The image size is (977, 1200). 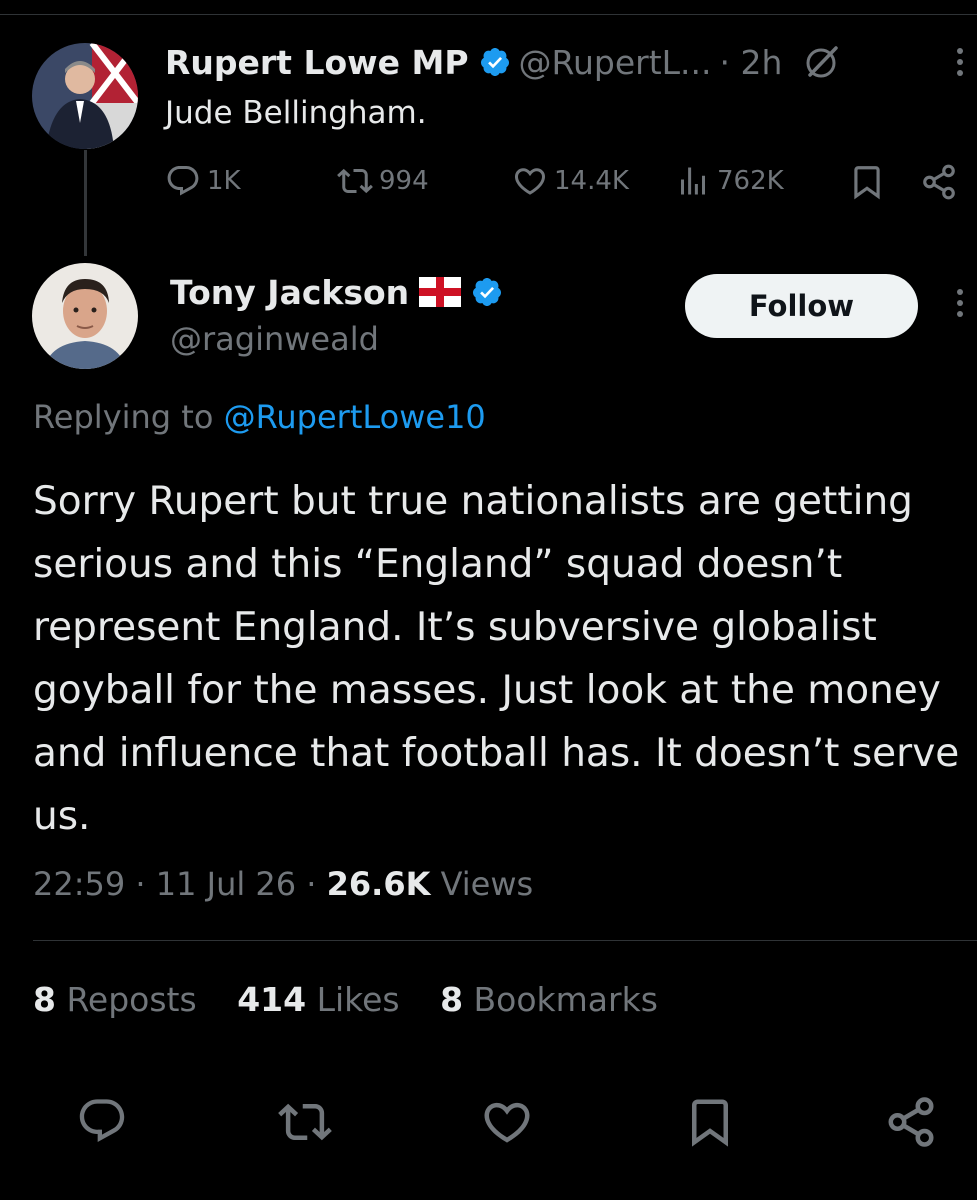 I want to click on bookmarks-label: Bookmarks, so click(x=565, y=999).